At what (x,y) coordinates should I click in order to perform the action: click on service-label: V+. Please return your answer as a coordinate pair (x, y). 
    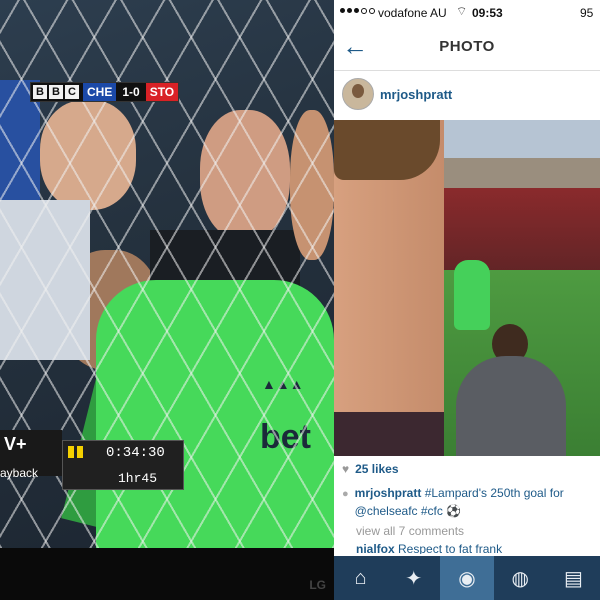
    Looking at the image, I should click on (15, 444).